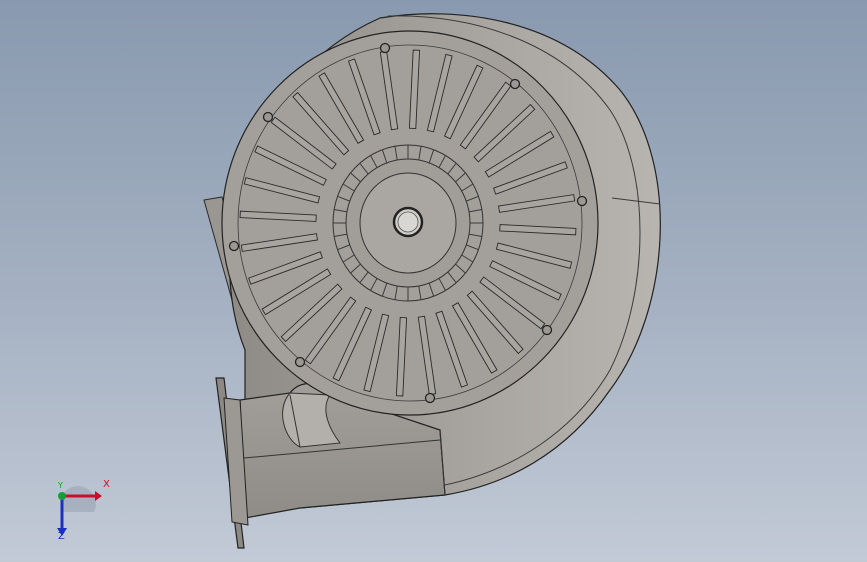  Describe the element at coordinates (79, 511) in the screenshot. I see `triad-axes-icon` at that location.